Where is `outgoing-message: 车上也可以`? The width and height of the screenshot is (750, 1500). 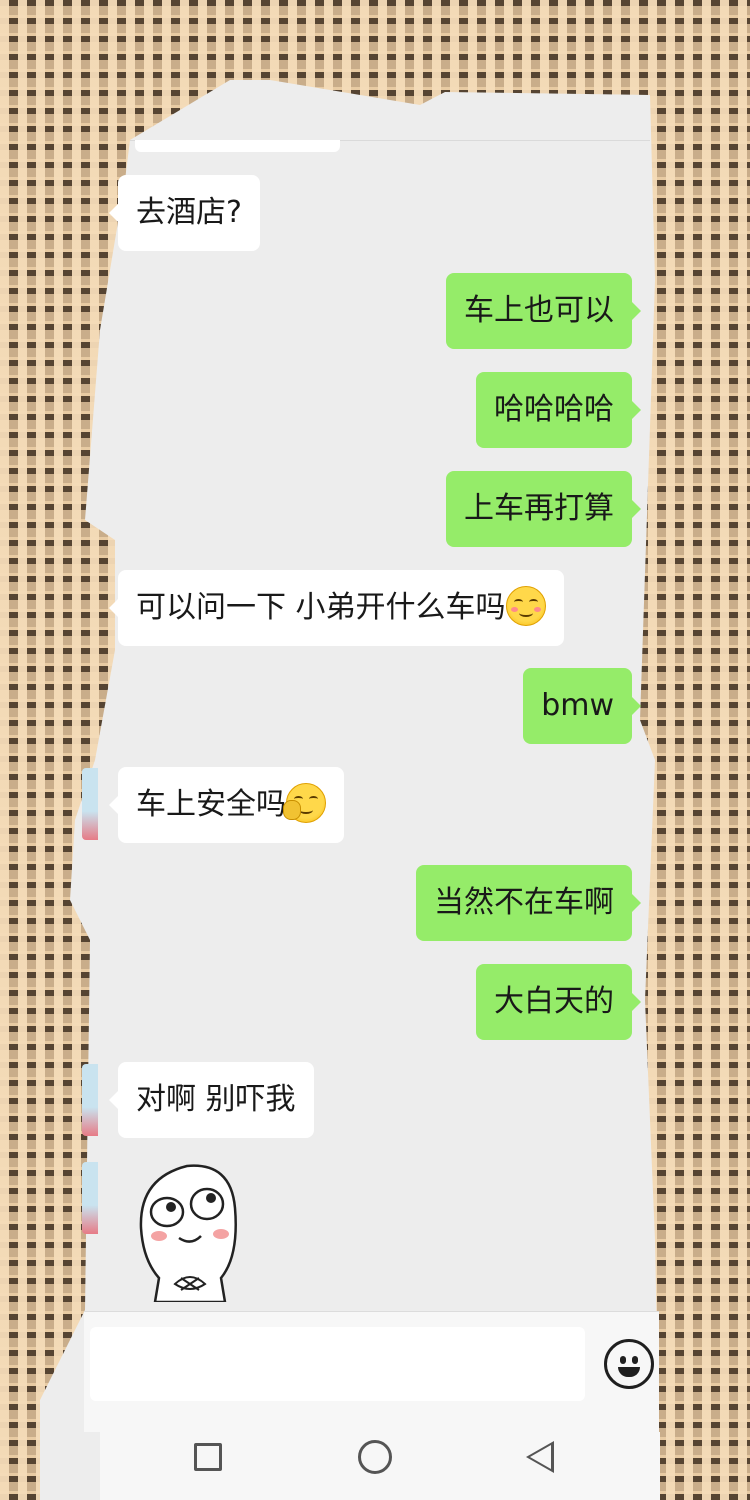 outgoing-message: 车上也可以 is located at coordinates (543, 311).